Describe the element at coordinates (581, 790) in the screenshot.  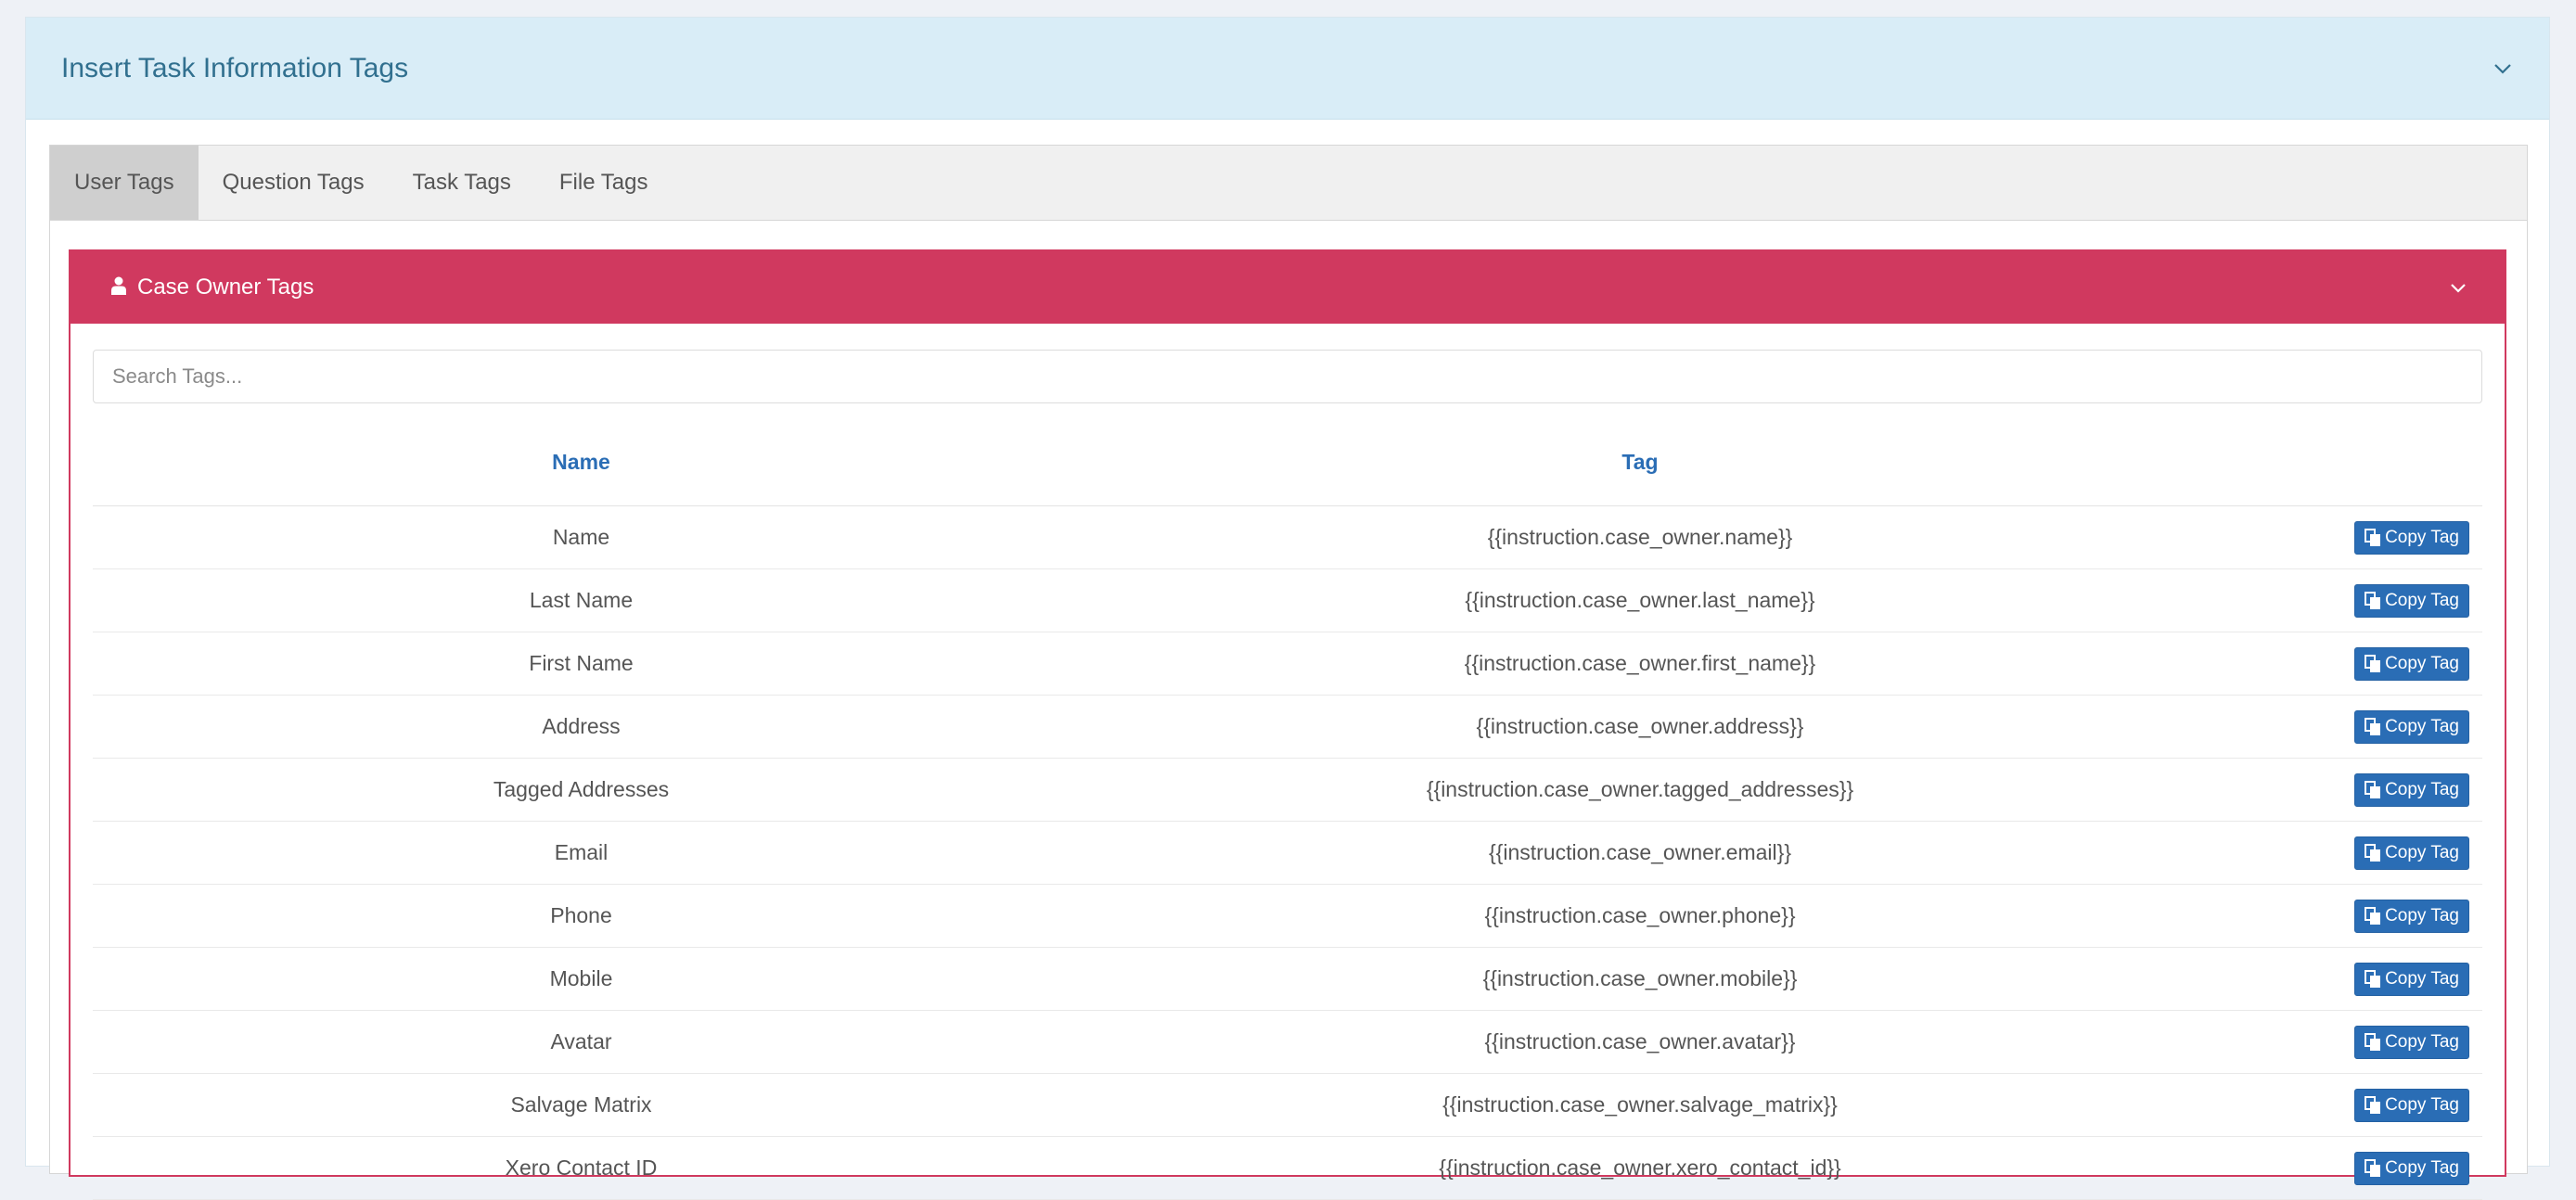
I see `tag-name: Tagged Addresses` at that location.